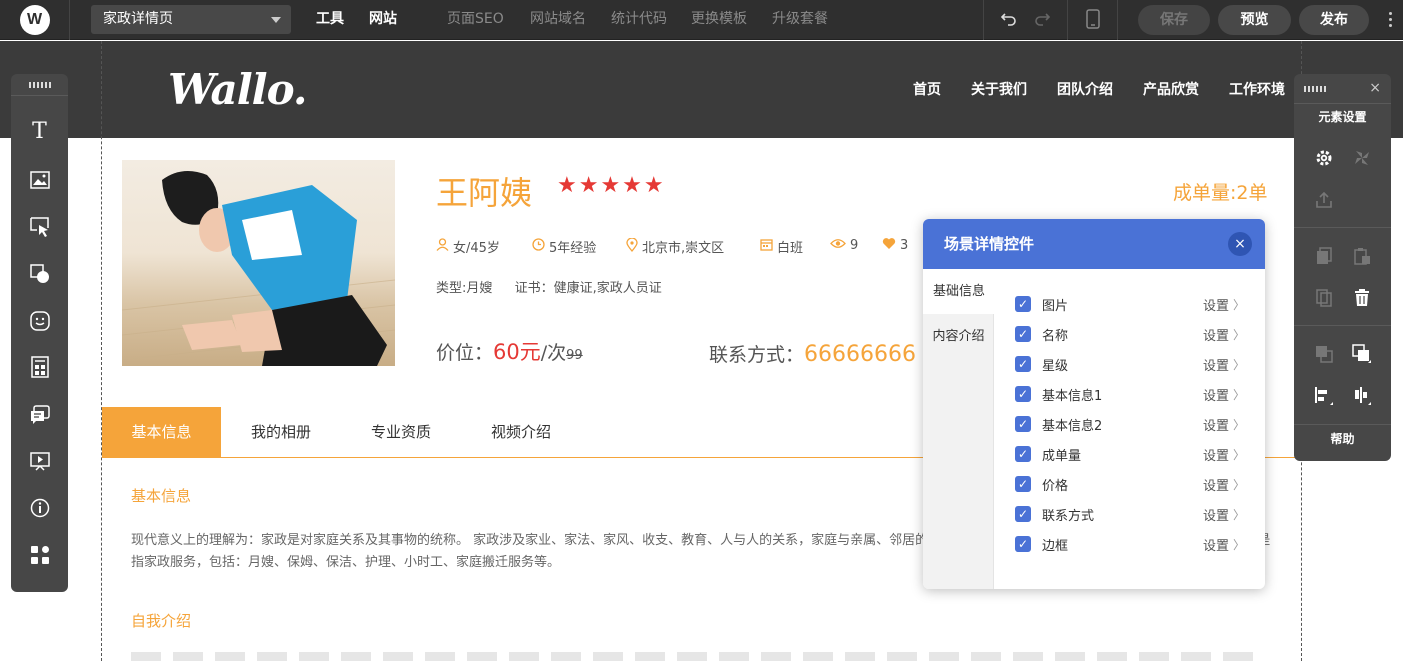 The image size is (1403, 661). I want to click on side-tab-content: 内容介绍, so click(958, 336).